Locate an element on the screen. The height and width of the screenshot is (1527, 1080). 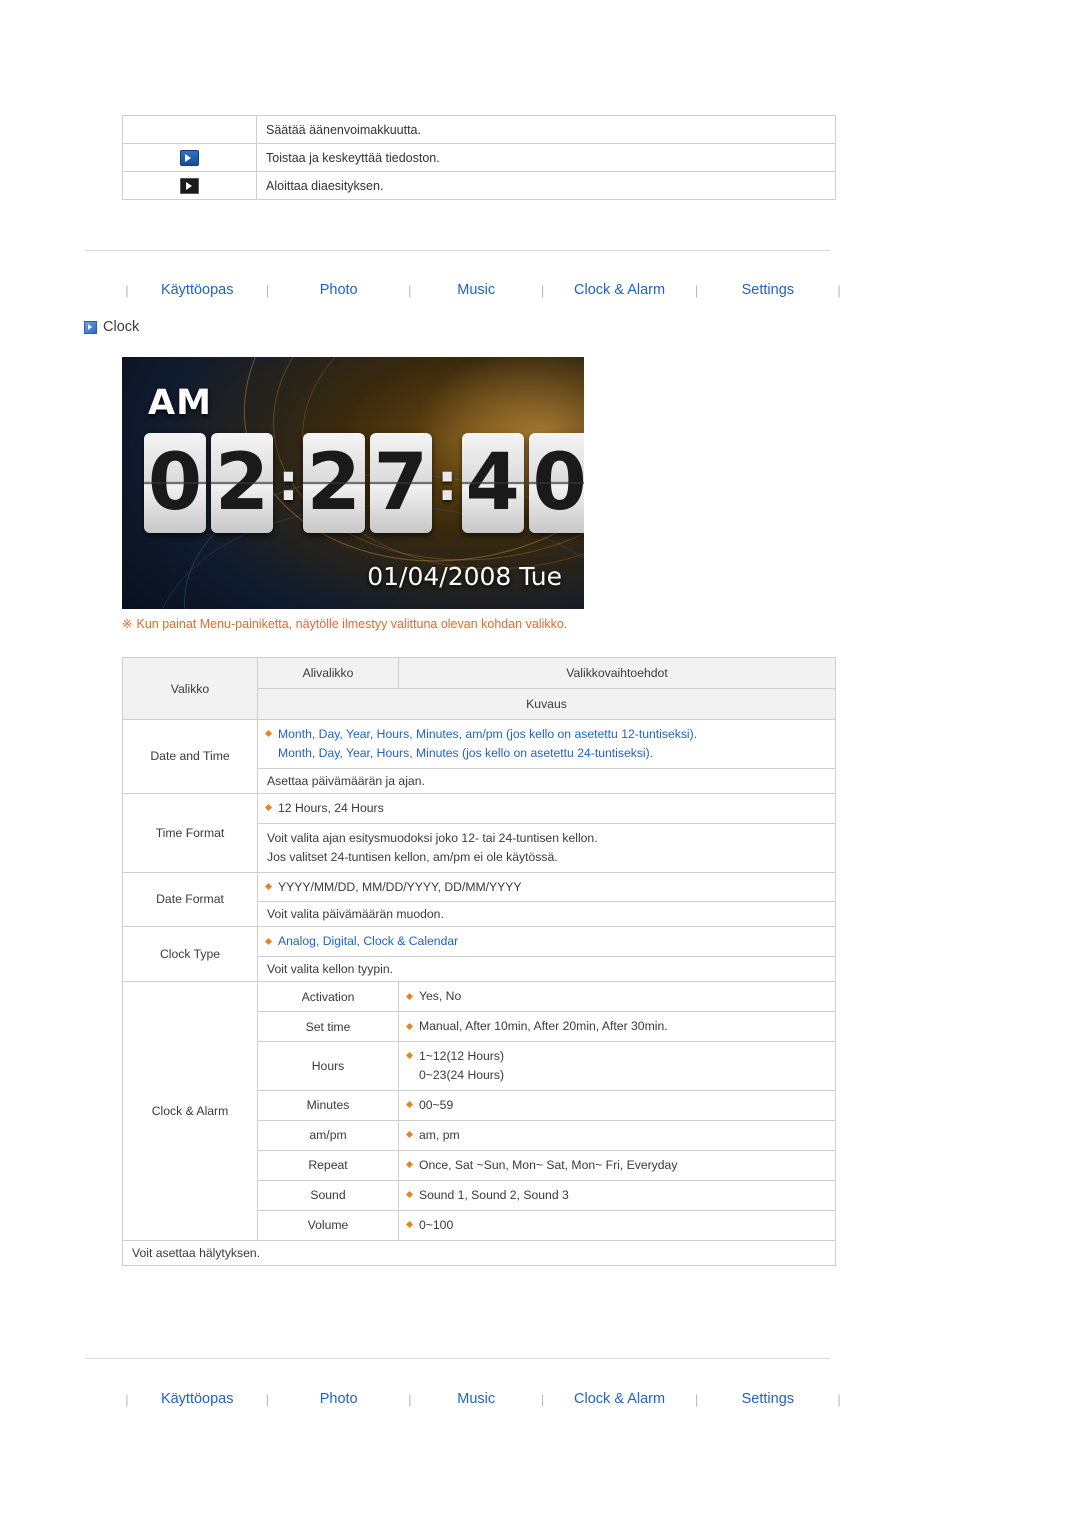
table-row: Toistaa ja keskeyttää tiedoston. is located at coordinates (479, 157).